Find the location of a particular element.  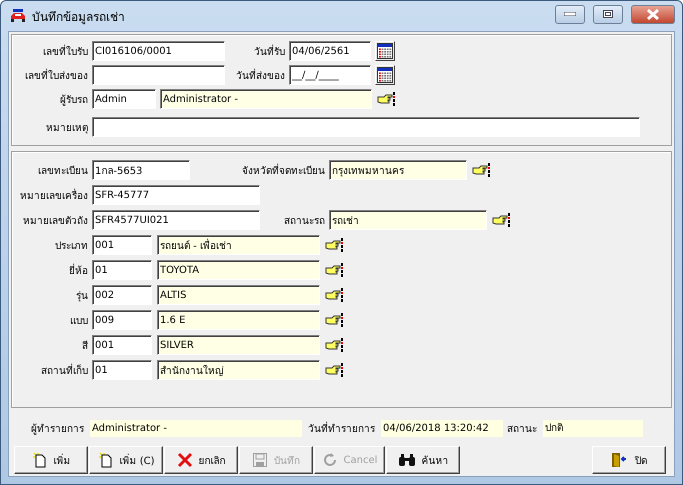

binoculars-icon is located at coordinates (407, 460).